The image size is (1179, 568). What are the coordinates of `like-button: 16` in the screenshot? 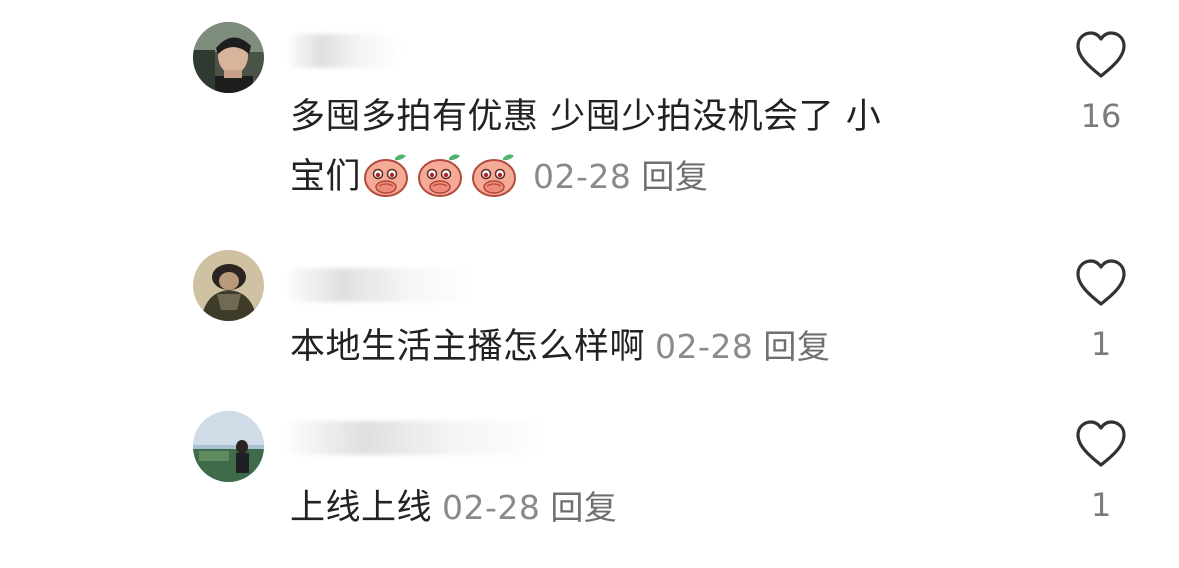 It's located at (1101, 83).